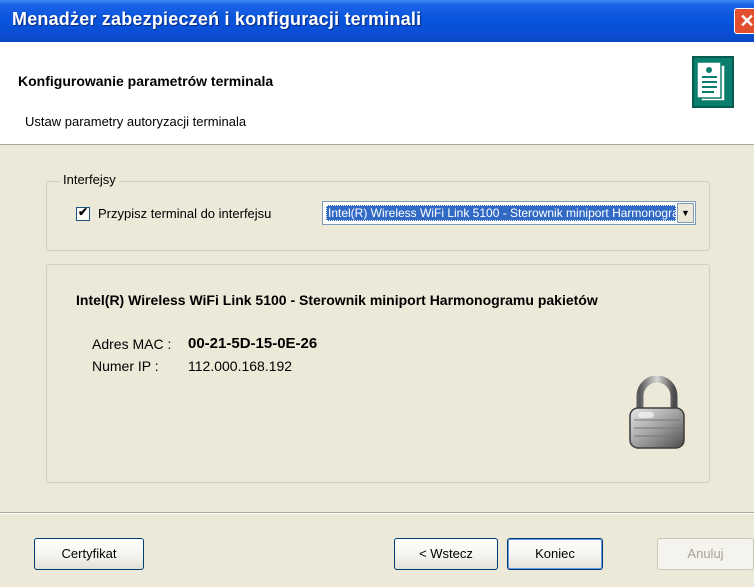  What do you see at coordinates (446, 554) in the screenshot?
I see `back-button: < Wstecz` at bounding box center [446, 554].